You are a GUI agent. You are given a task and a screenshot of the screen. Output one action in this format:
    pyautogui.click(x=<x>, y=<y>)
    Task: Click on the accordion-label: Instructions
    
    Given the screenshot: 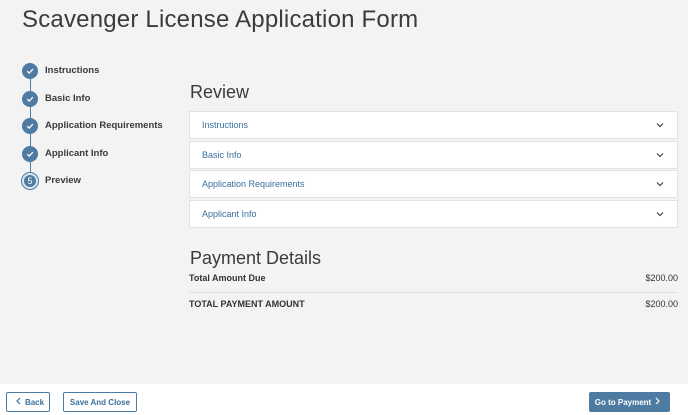 What is the action you would take?
    pyautogui.click(x=225, y=125)
    